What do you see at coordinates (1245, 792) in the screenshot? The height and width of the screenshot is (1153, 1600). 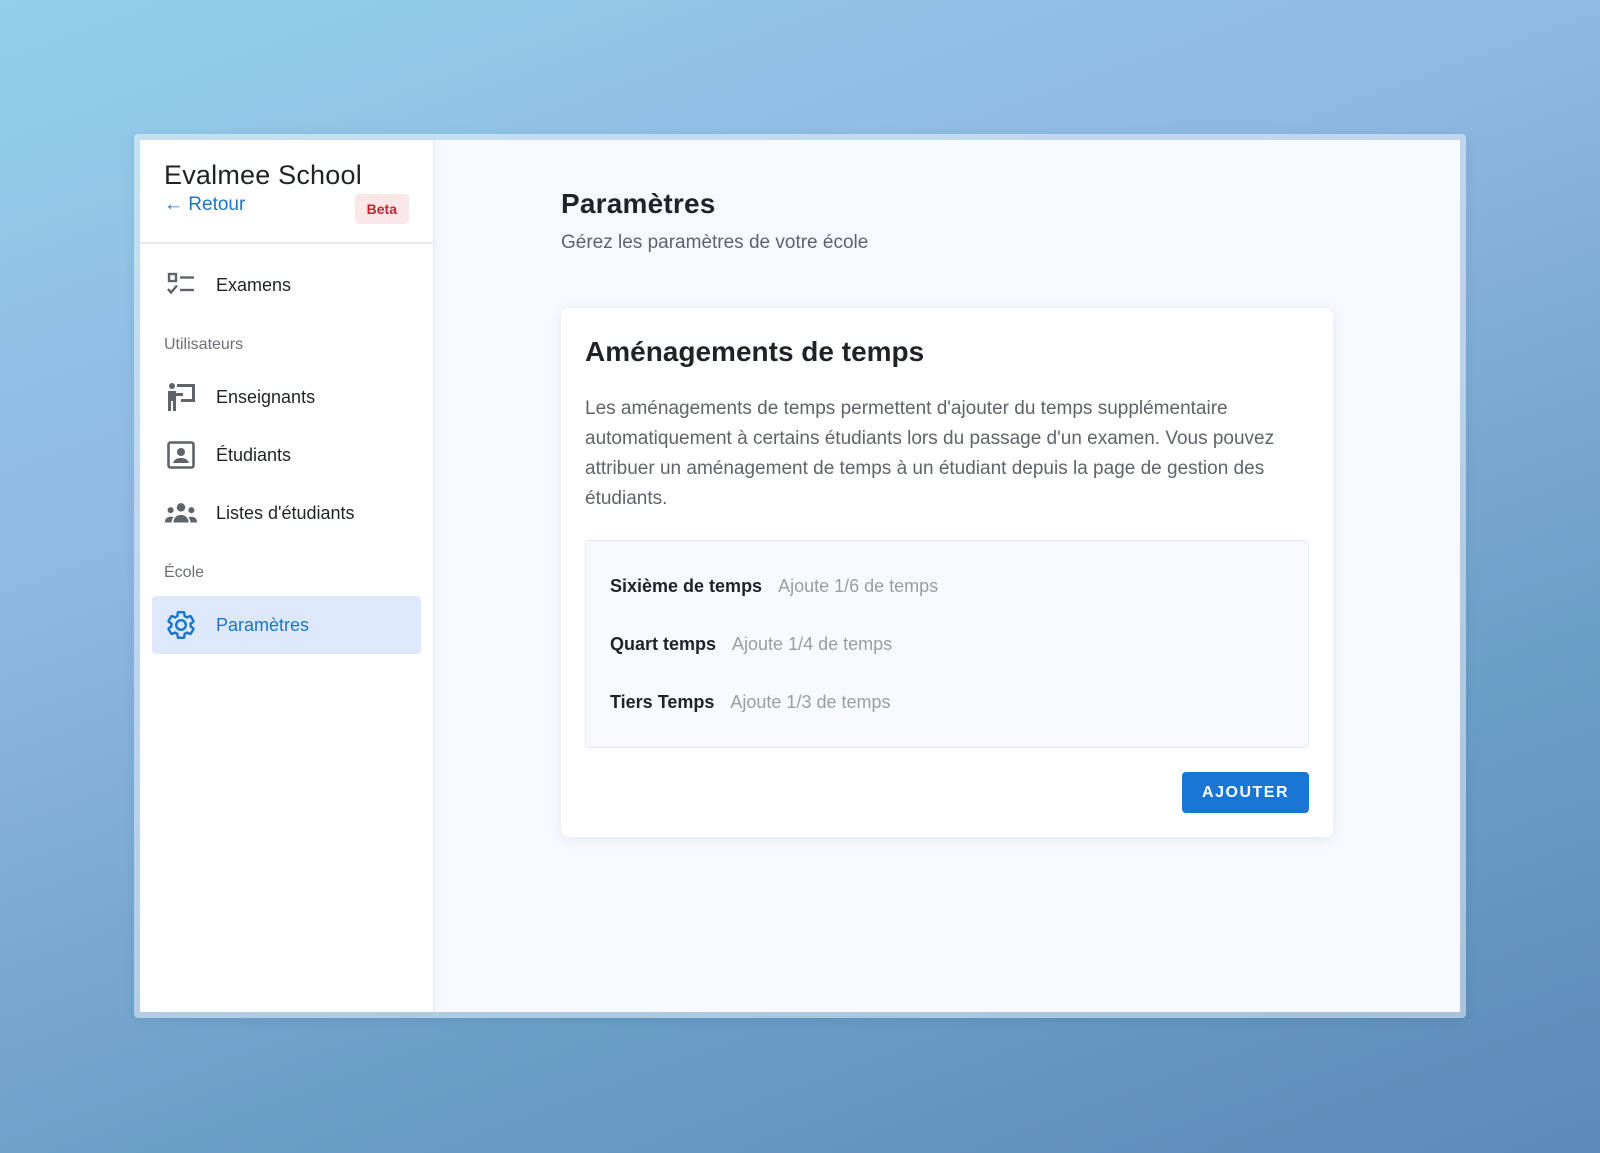 I see `add-button: AJOUTER` at bounding box center [1245, 792].